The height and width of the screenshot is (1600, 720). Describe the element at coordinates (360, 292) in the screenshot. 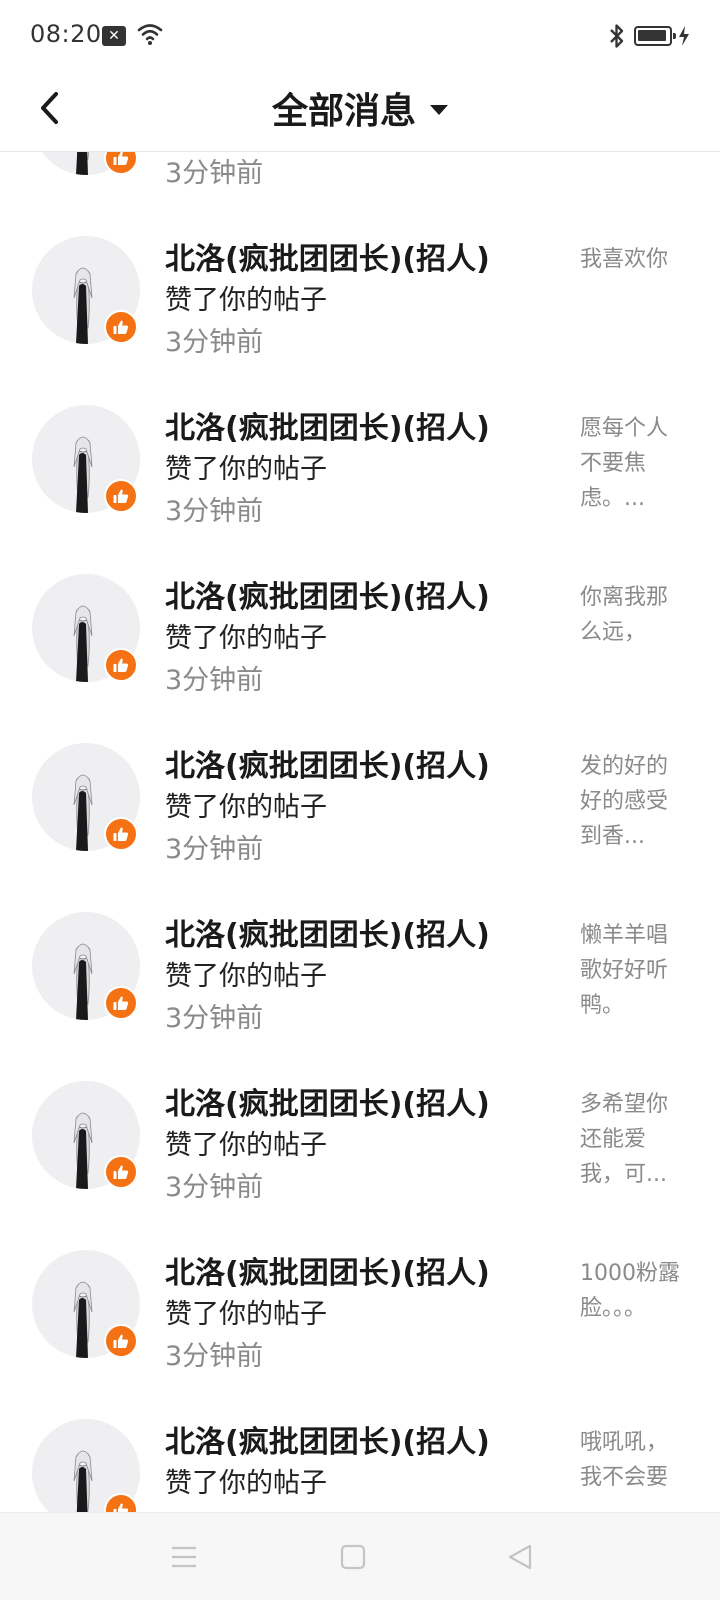

I see `message-item: 北洛(疯批团团长)(招人) 赞了你的帖子 3分钟前 我喜欢你` at that location.